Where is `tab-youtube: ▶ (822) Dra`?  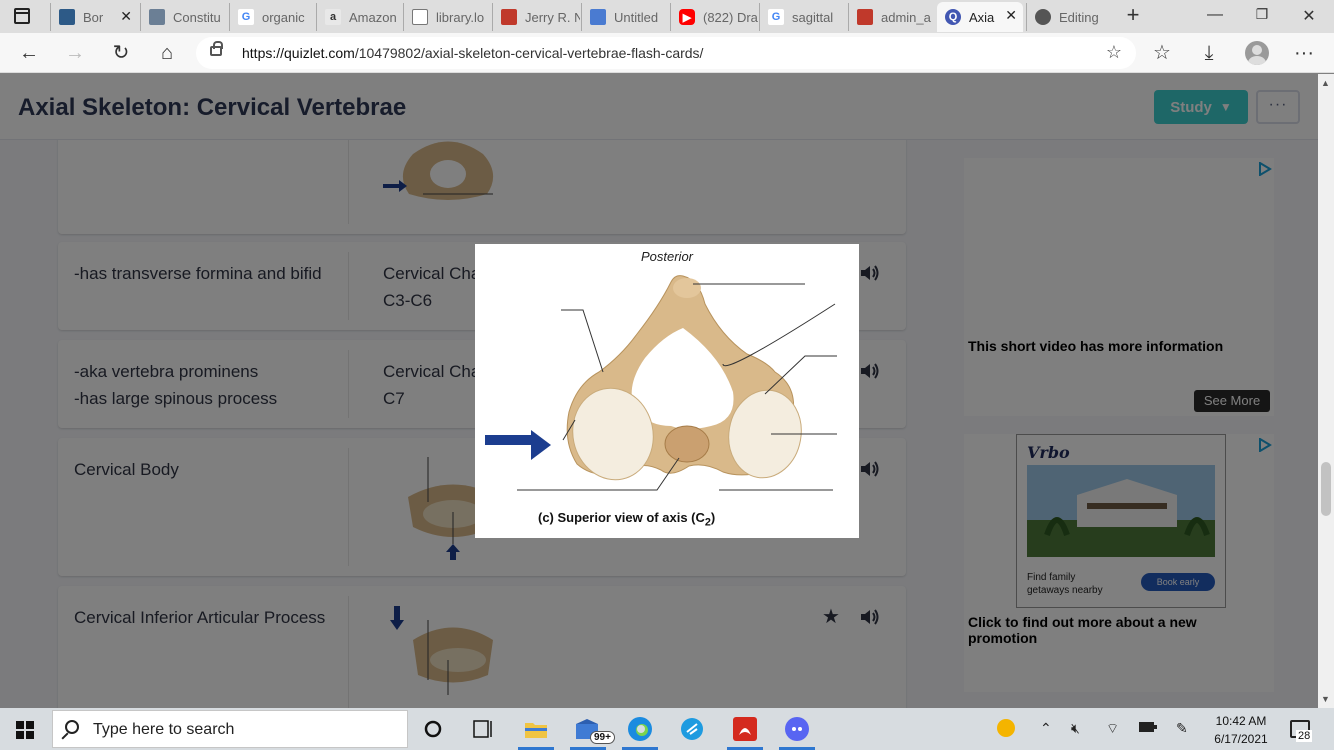 tab-youtube: ▶ (822) Dra is located at coordinates (714, 17).